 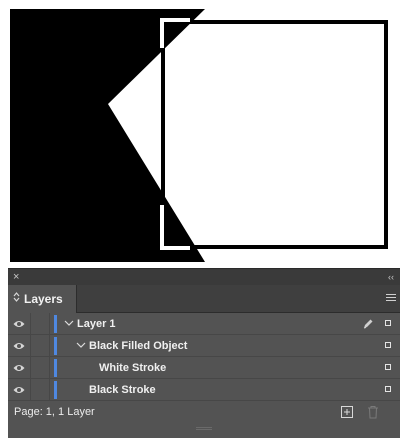 I want to click on layer-label: White Stroke, so click(x=133, y=368).